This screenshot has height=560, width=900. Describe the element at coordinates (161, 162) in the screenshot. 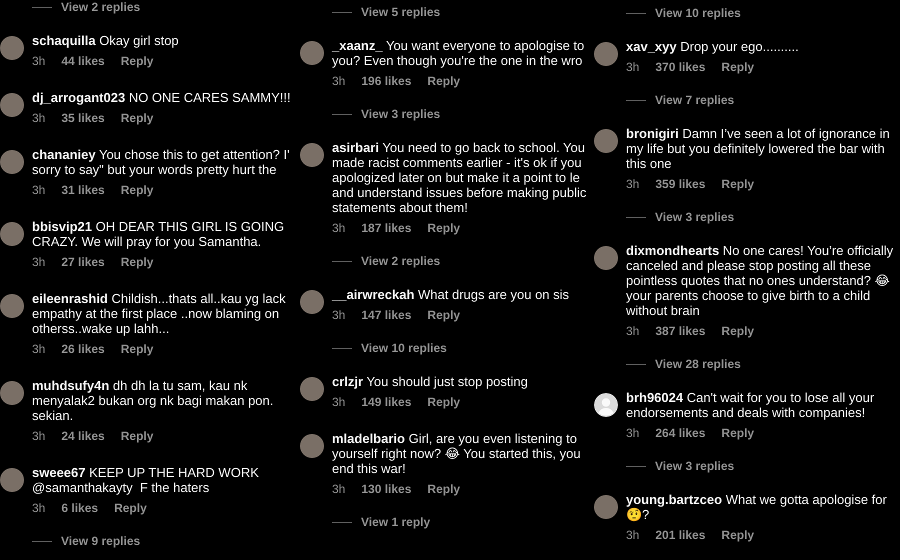

I see `comment-text: chananiey You chose this to get attention? I' sorry to say" but your words pretty hurt the` at that location.